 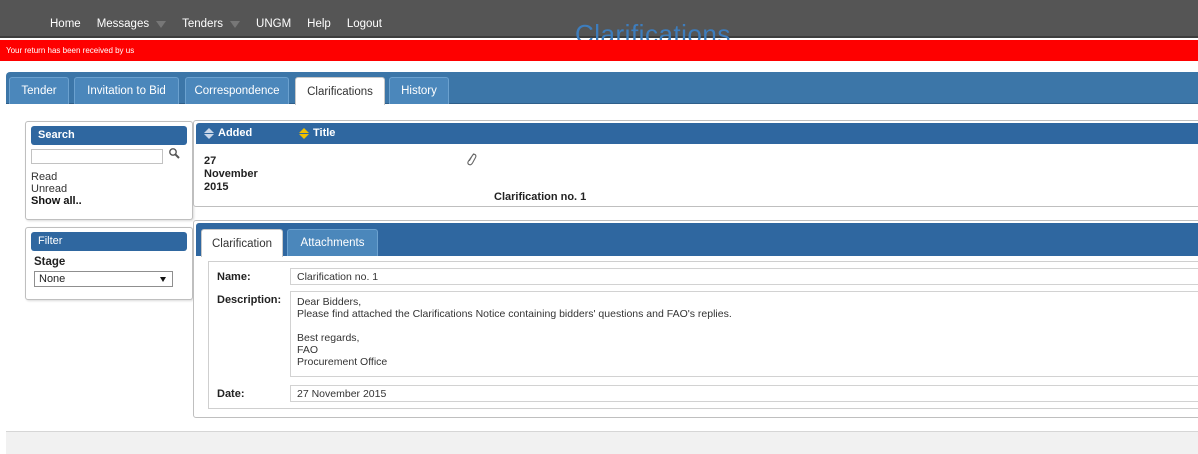 I want to click on nav-logout: Logout, so click(x=364, y=24).